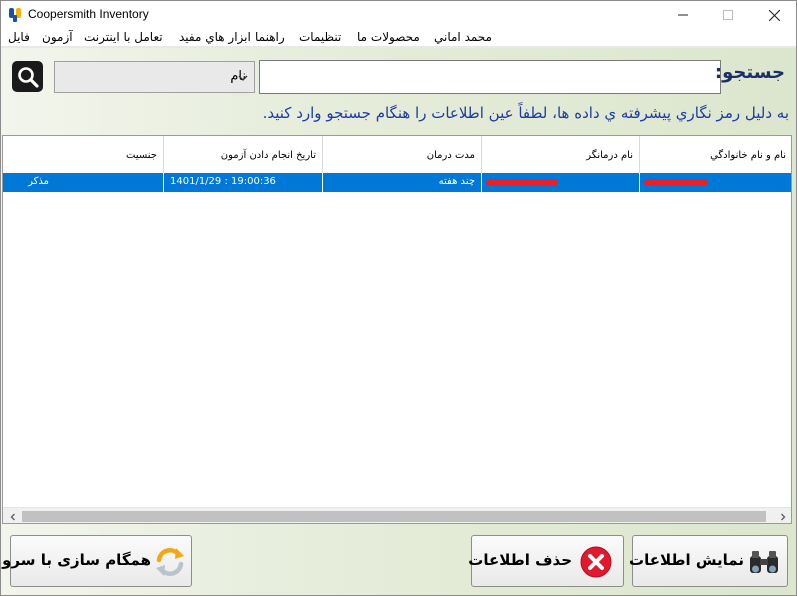 This screenshot has width=797, height=596. Describe the element at coordinates (83, 154) in the screenshot. I see `column-header-gender: جنسيت` at that location.